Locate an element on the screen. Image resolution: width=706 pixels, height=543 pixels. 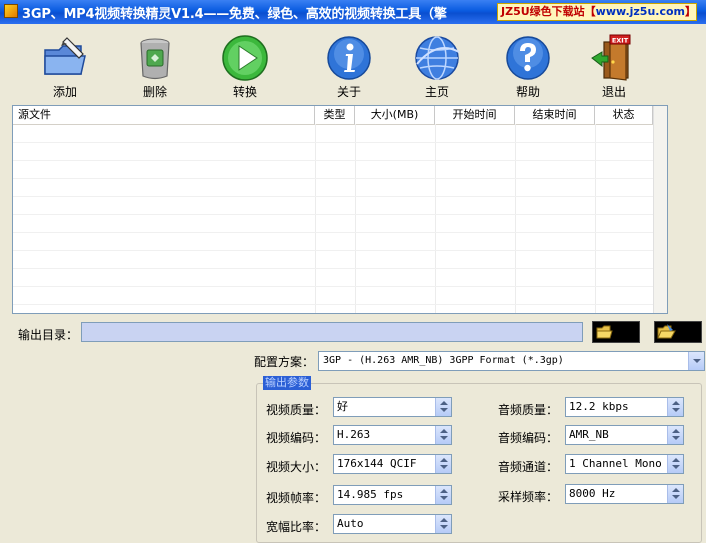
delete-label: 删除 is located at coordinates (154, 92).